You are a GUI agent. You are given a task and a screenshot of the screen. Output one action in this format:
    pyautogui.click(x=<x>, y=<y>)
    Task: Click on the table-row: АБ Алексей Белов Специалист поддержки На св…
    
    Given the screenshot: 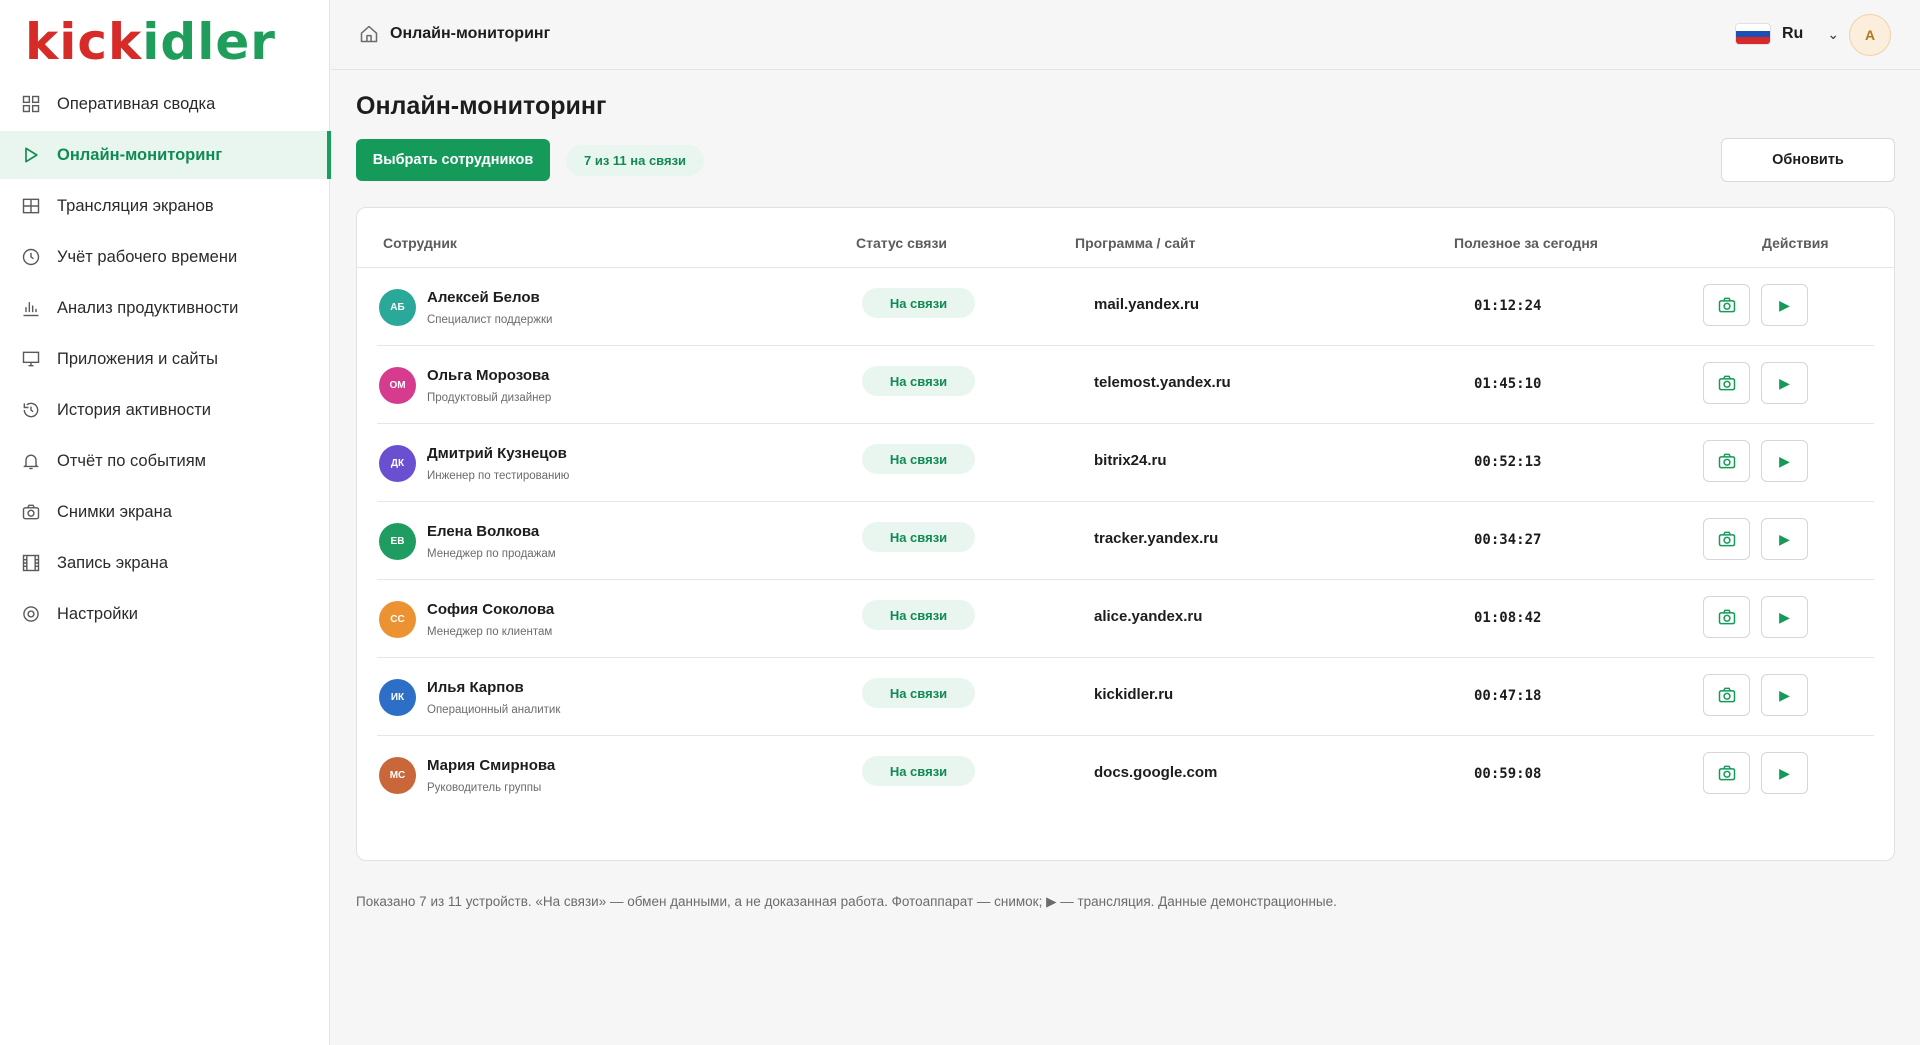 What is the action you would take?
    pyautogui.click(x=1125, y=307)
    